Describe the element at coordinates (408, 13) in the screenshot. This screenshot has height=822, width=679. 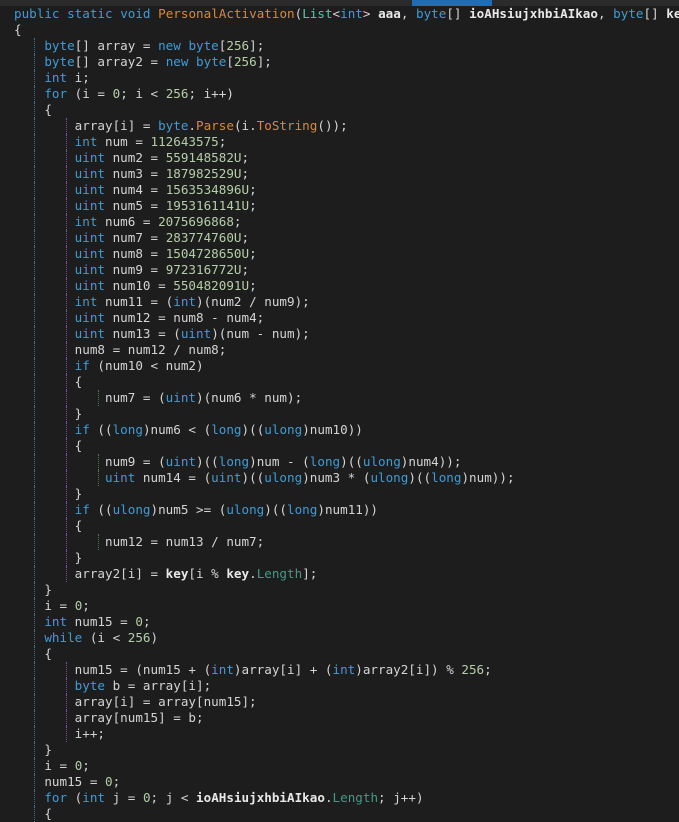
I see `code-token-pn: ,` at that location.